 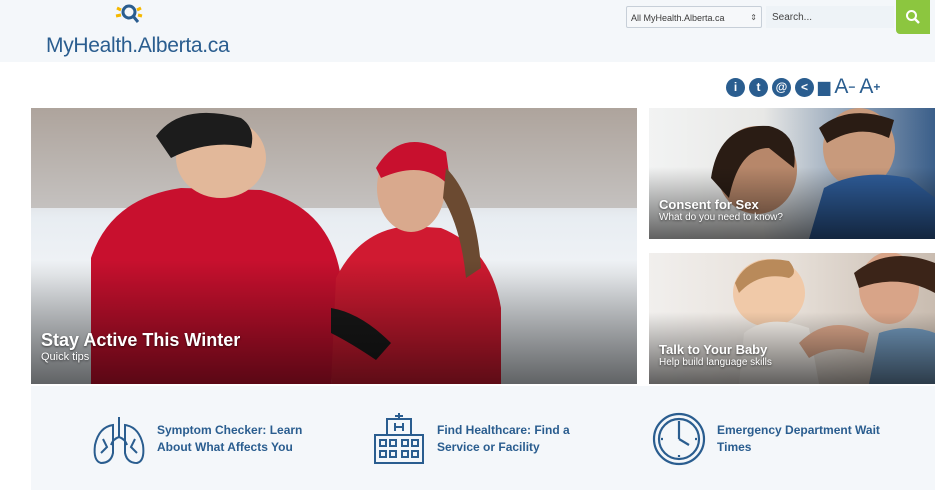 I want to click on quick-link-emergency-wait: Emergency Department Wait Times, so click(x=768, y=439).